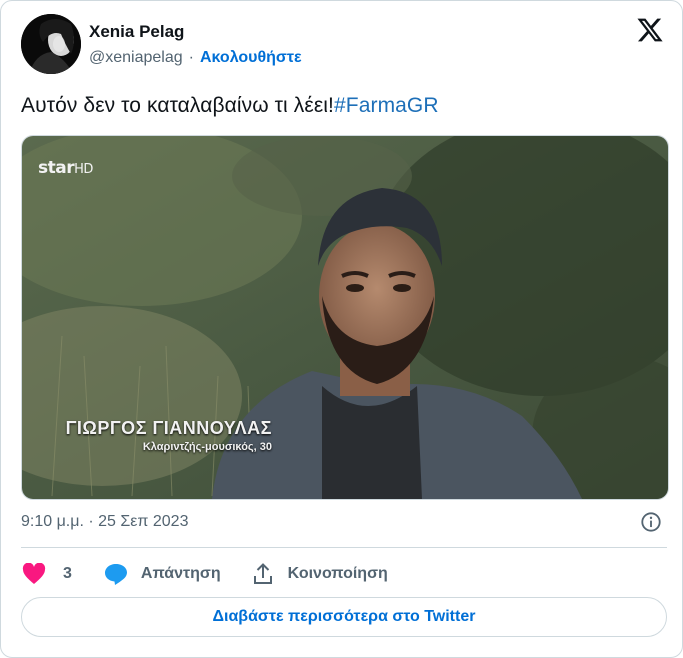 Image resolution: width=683 pixels, height=658 pixels. What do you see at coordinates (262, 573) in the screenshot?
I see `share-icon` at bounding box center [262, 573].